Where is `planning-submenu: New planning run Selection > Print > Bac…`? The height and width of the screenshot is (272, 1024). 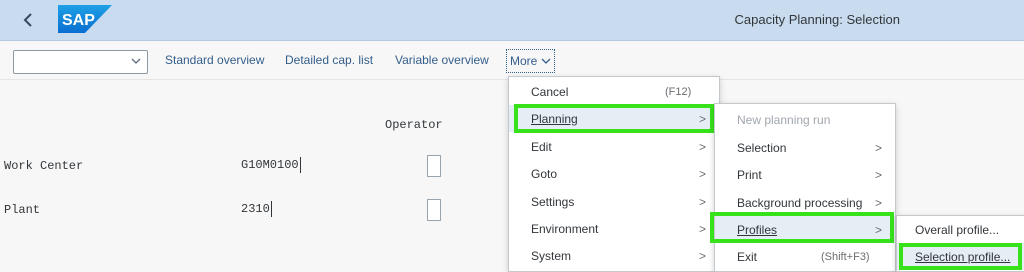 planning-submenu: New planning run Selection > Print > Bac… is located at coordinates (805, 187).